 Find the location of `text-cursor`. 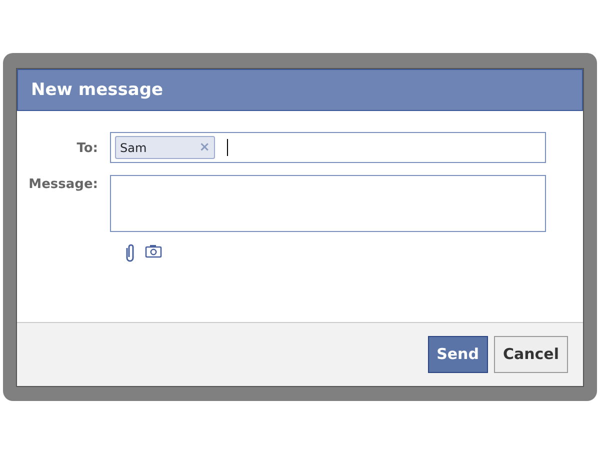

text-cursor is located at coordinates (227, 147).